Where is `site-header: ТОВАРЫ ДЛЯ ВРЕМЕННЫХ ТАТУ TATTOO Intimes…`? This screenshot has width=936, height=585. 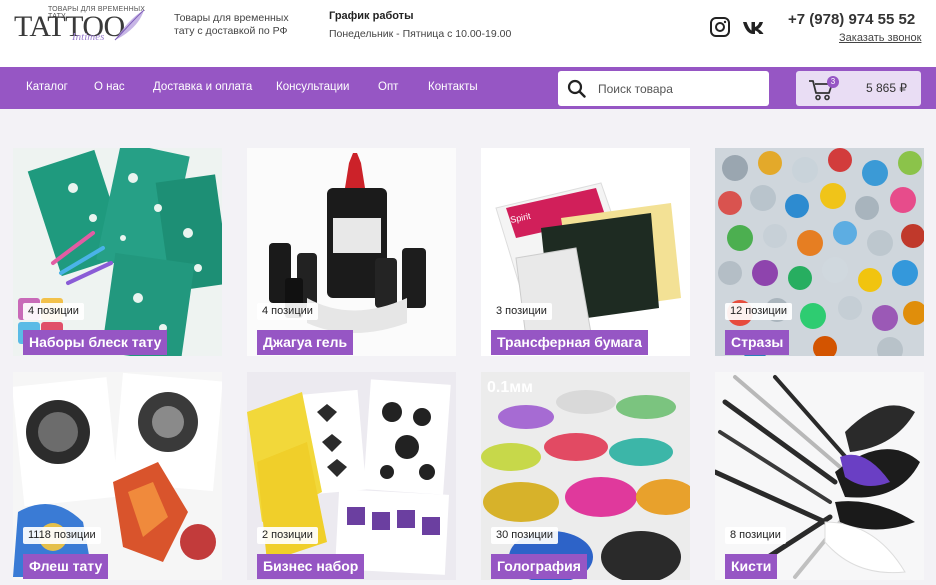 site-header: ТОВАРЫ ДЛЯ ВРЕМЕННЫХ ТАТУ TATTOO Intimes… is located at coordinates (468, 33).